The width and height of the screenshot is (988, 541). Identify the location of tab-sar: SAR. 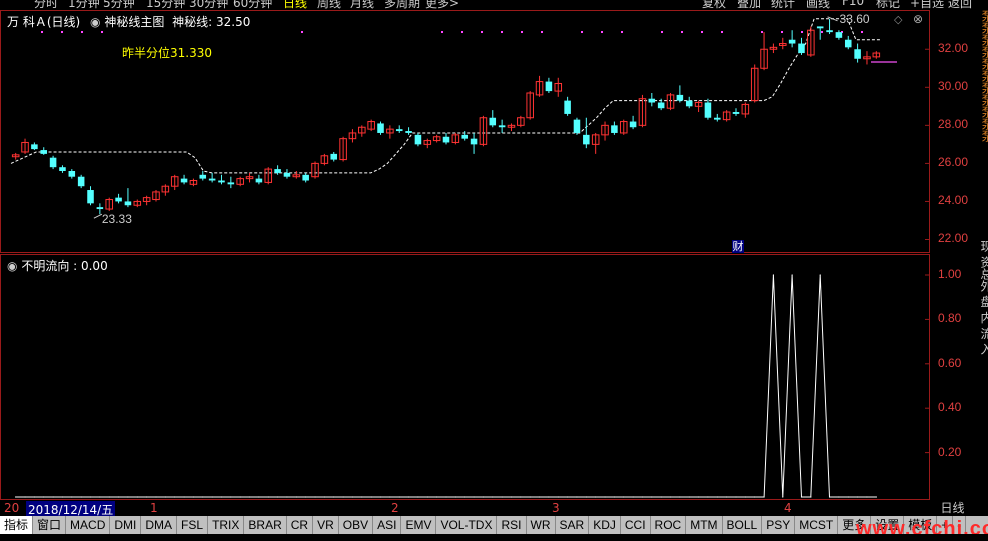
(573, 525).